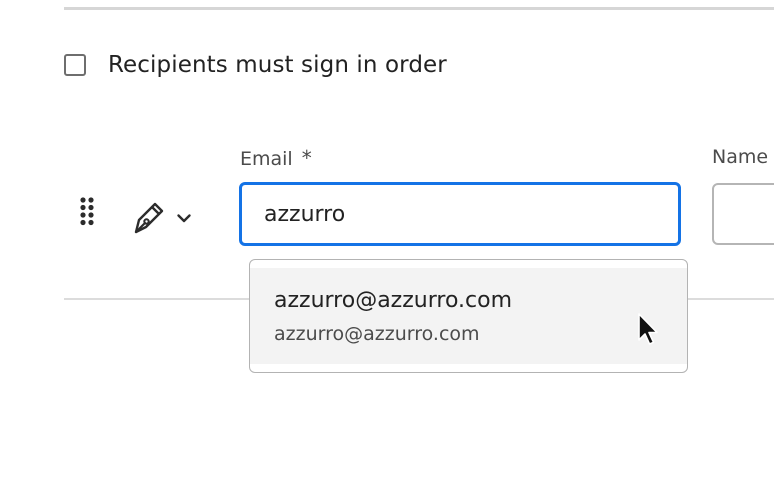  I want to click on name-input, so click(743, 214).